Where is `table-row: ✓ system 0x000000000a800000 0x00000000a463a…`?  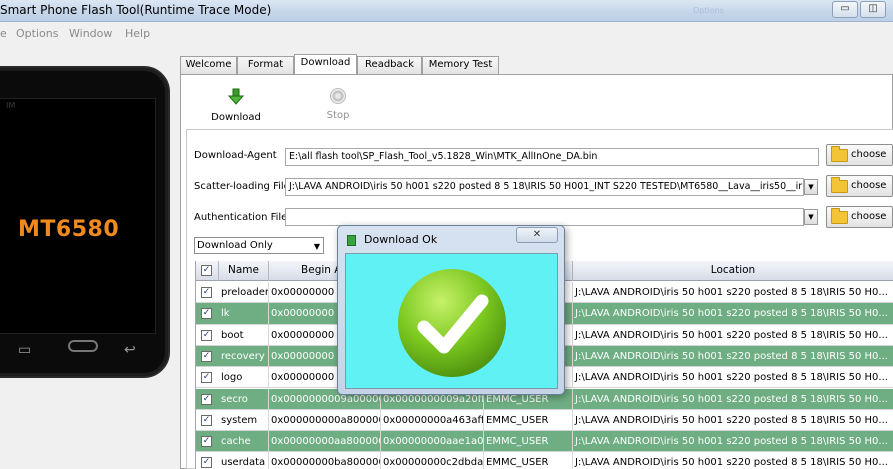
table-row: ✓ system 0x000000000a800000 0x00000000a463a… is located at coordinates (544, 420).